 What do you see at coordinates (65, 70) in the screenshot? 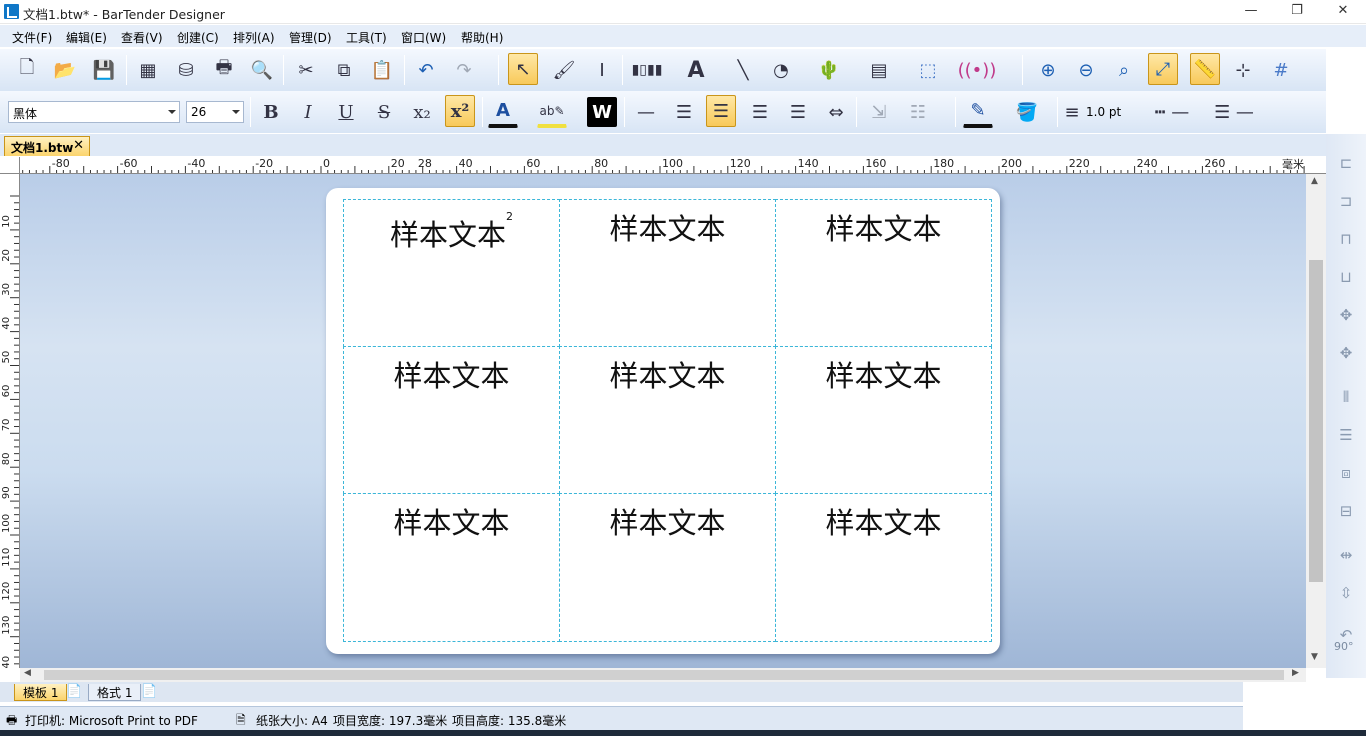
I see `open-folder-icon: 📂` at bounding box center [65, 70].